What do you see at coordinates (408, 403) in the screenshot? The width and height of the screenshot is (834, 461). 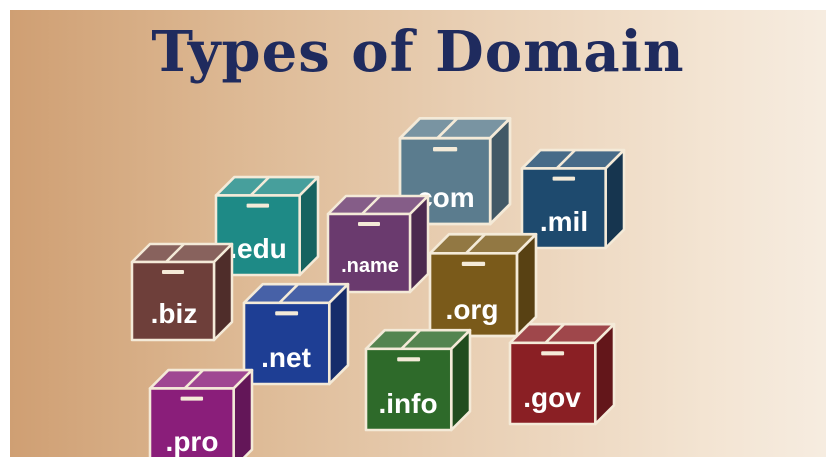 I see `info-label: .info` at bounding box center [408, 403].